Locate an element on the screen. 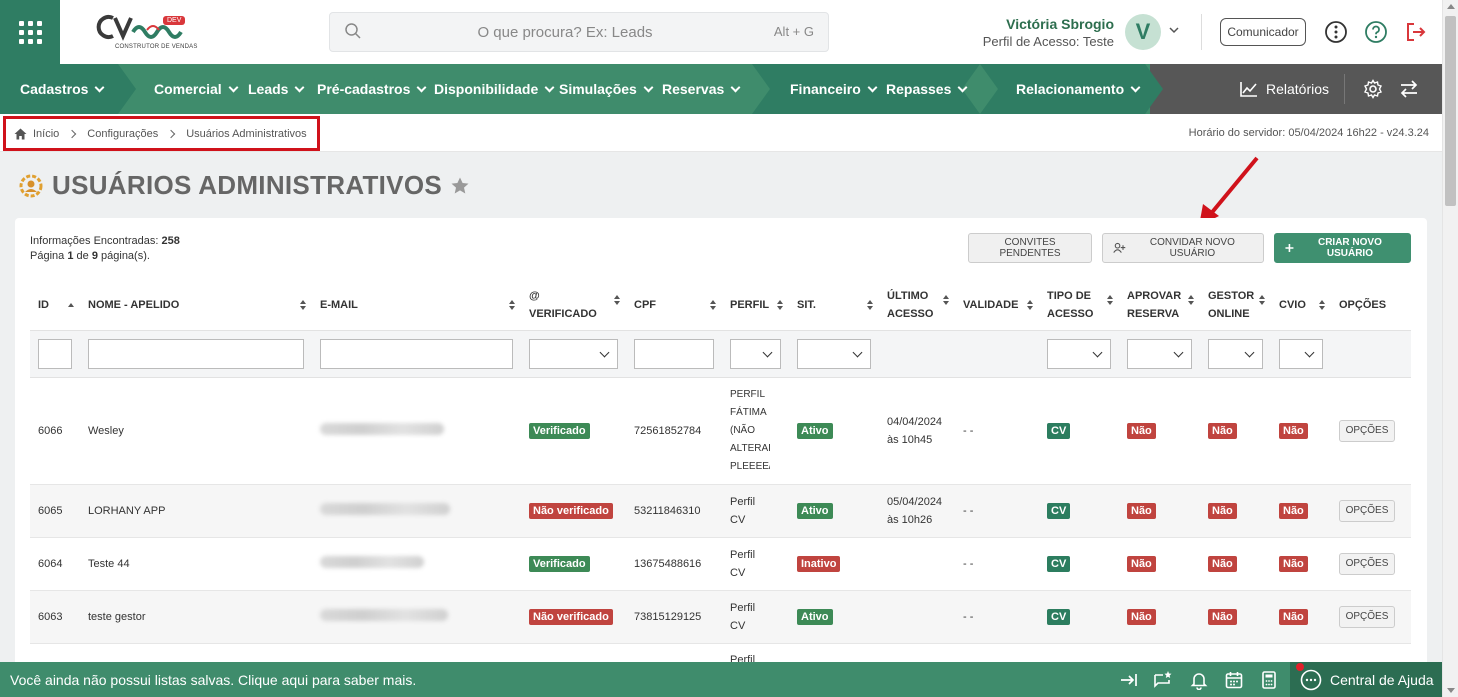  apps-menu-button is located at coordinates (30, 32).